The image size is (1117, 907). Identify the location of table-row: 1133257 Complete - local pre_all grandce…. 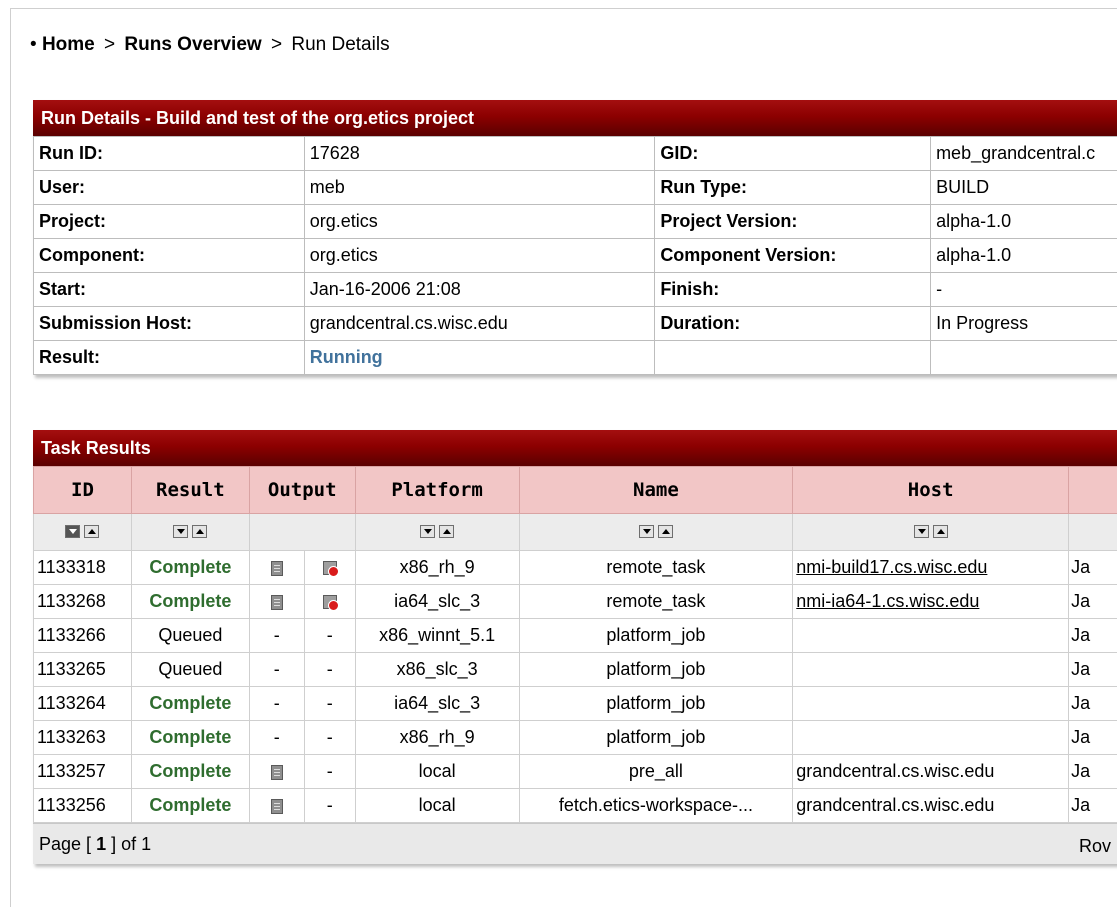
(575, 771).